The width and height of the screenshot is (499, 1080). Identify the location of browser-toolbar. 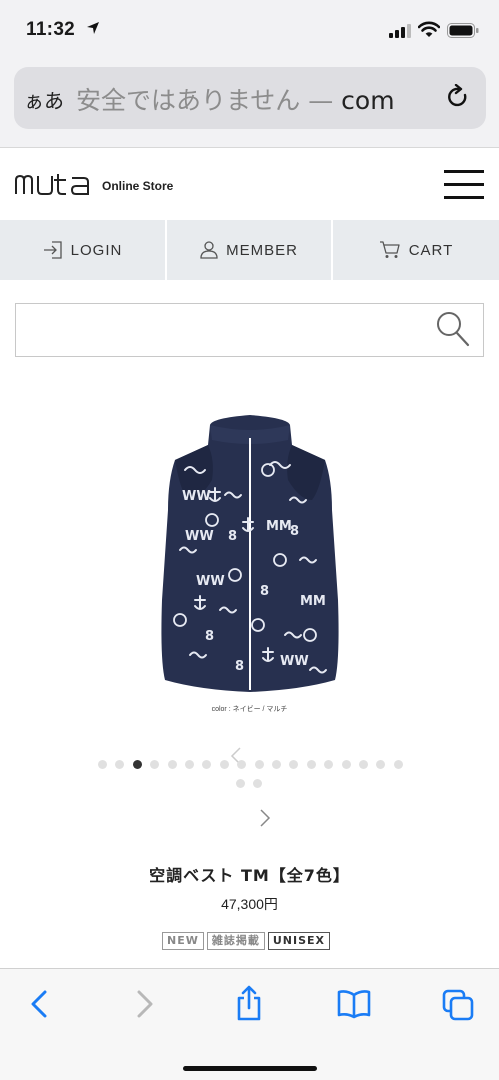
(249, 1024).